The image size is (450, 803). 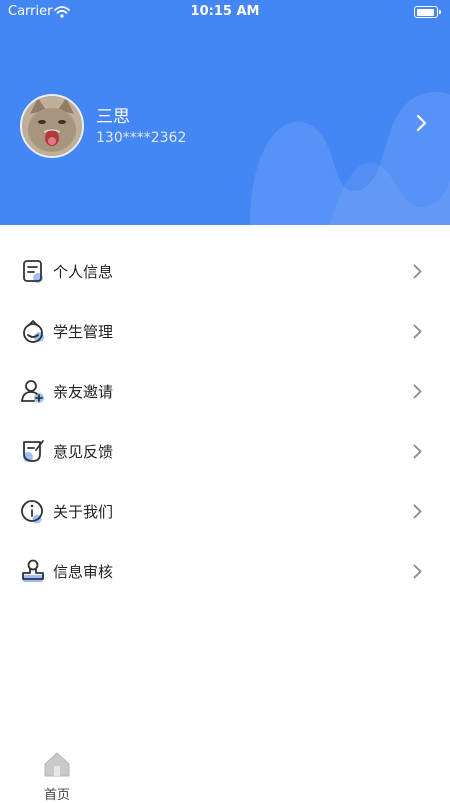 What do you see at coordinates (225, 771) in the screenshot?
I see `tab-bar: 首页` at bounding box center [225, 771].